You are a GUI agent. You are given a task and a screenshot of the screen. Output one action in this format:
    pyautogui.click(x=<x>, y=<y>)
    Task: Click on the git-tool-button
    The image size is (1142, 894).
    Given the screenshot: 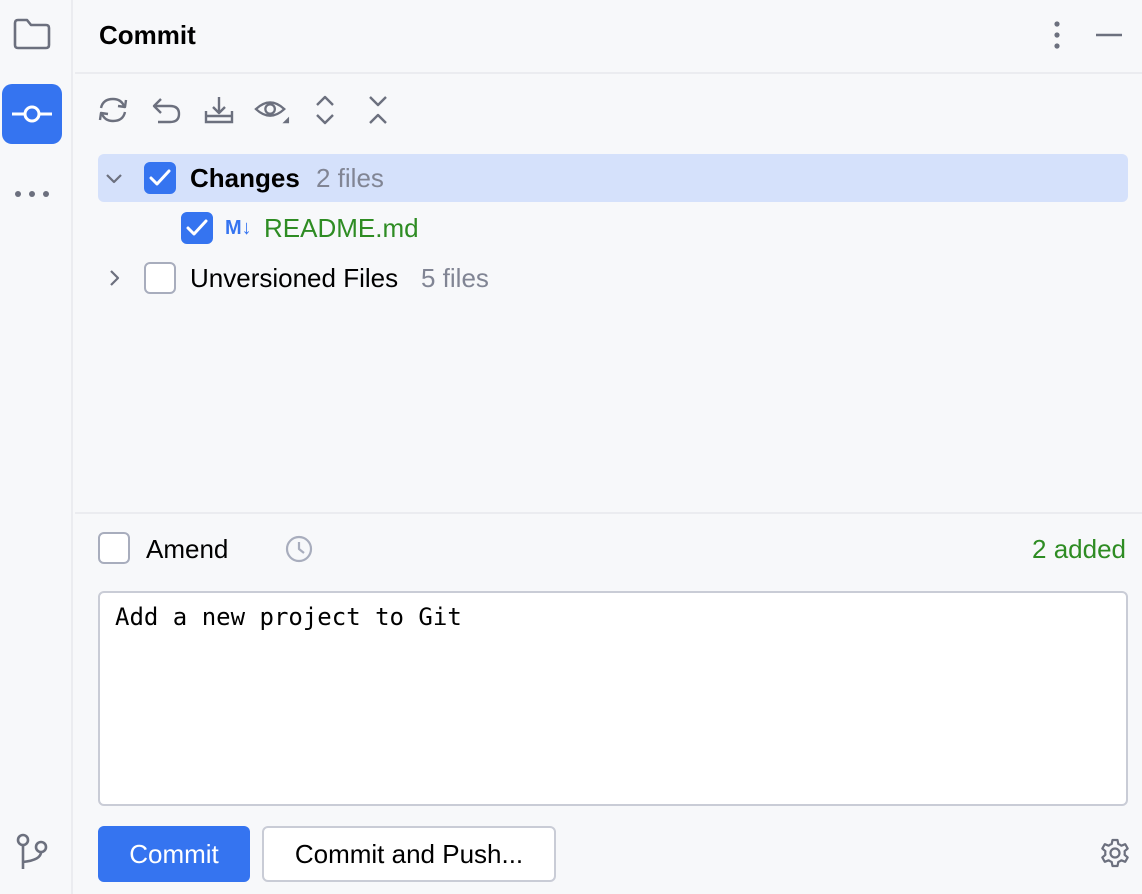 What is the action you would take?
    pyautogui.click(x=32, y=852)
    